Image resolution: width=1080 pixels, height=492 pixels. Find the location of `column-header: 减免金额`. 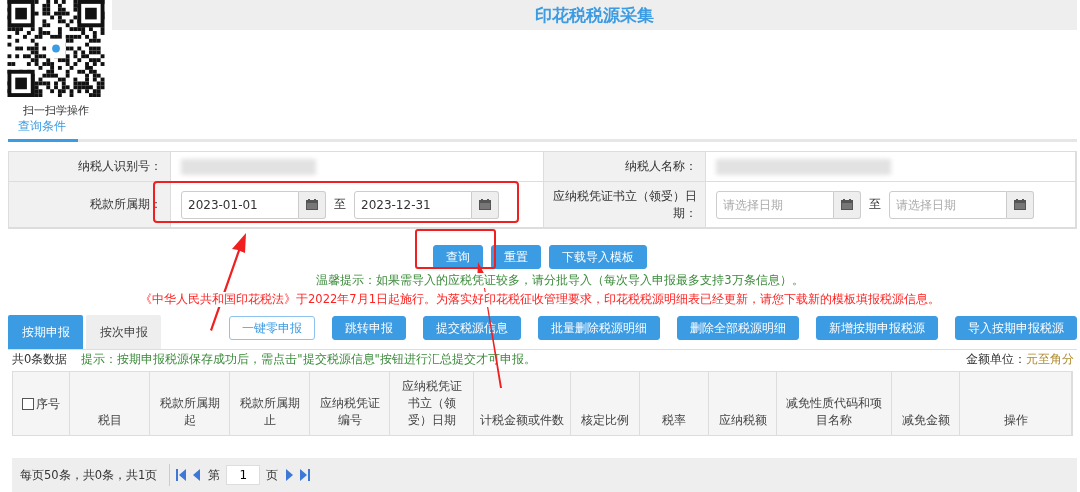

column-header: 减免金额 is located at coordinates (926, 403).